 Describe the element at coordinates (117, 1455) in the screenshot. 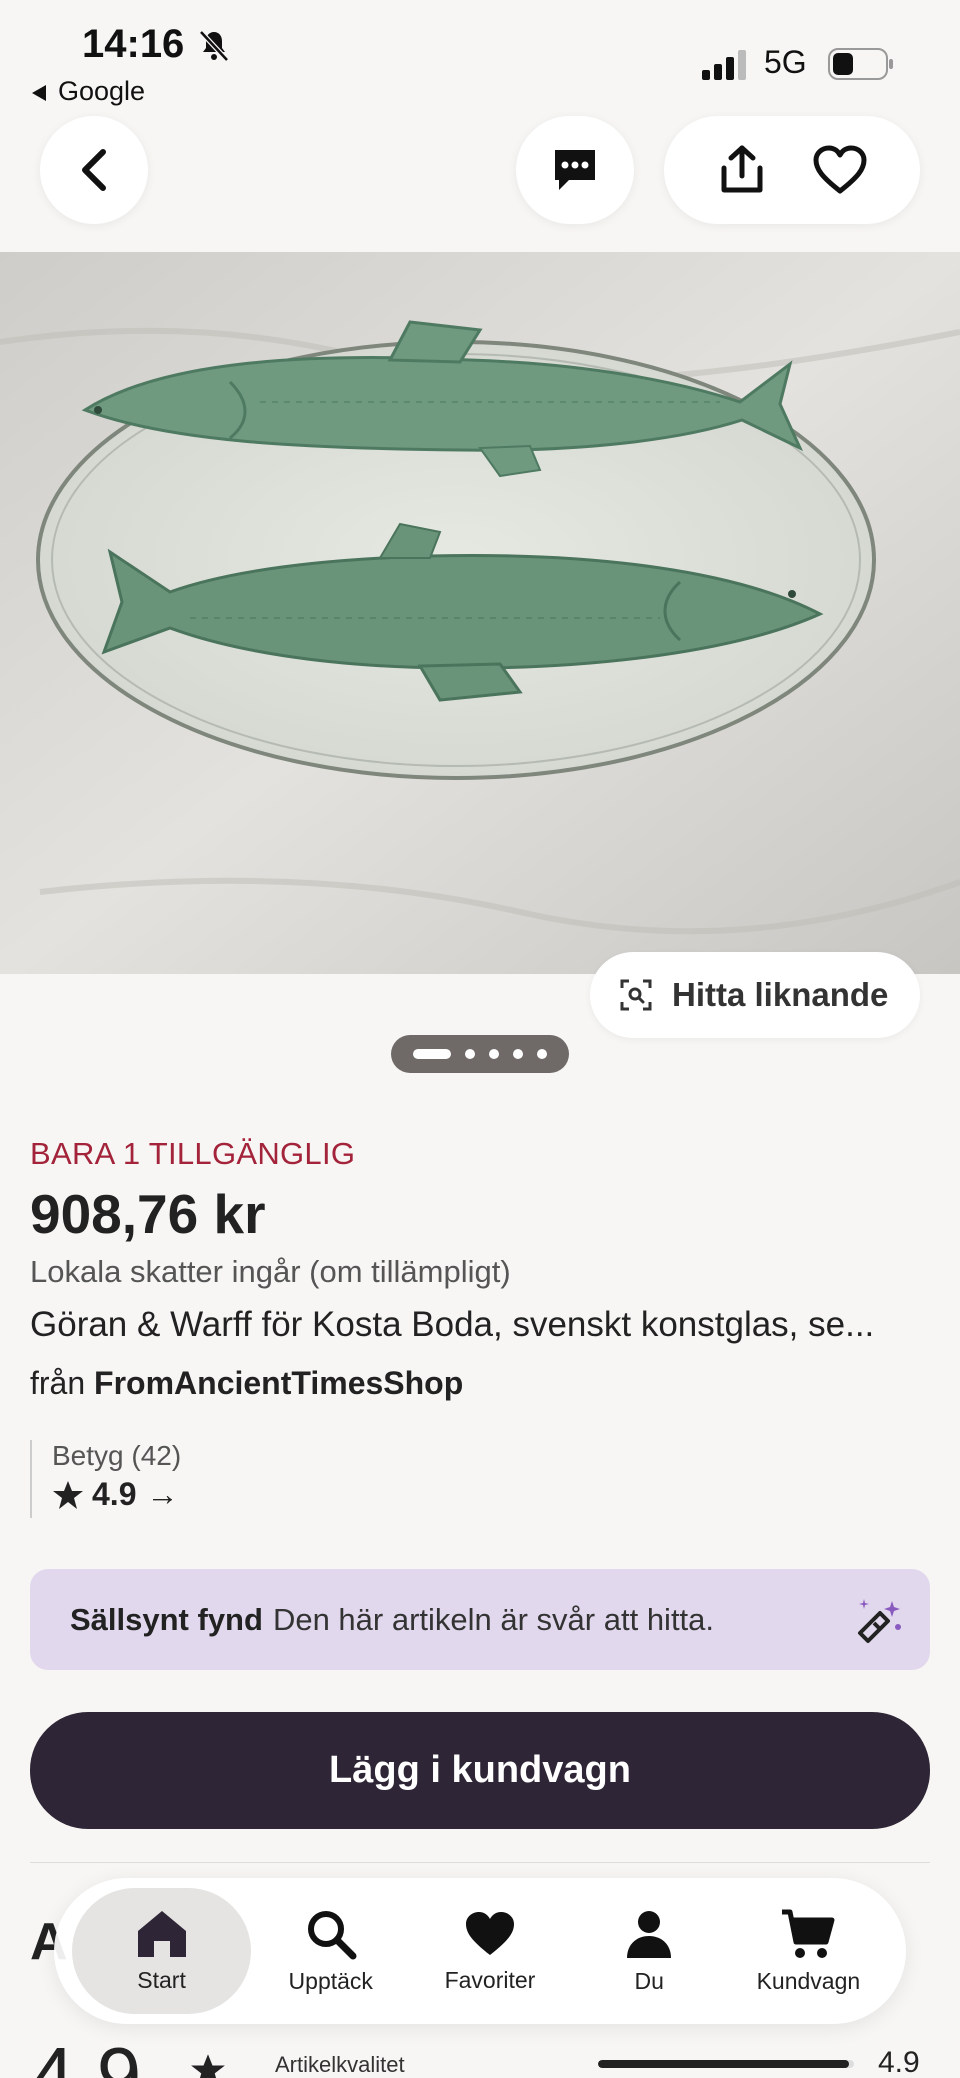

I see `rating-label: Betyg (42)` at that location.